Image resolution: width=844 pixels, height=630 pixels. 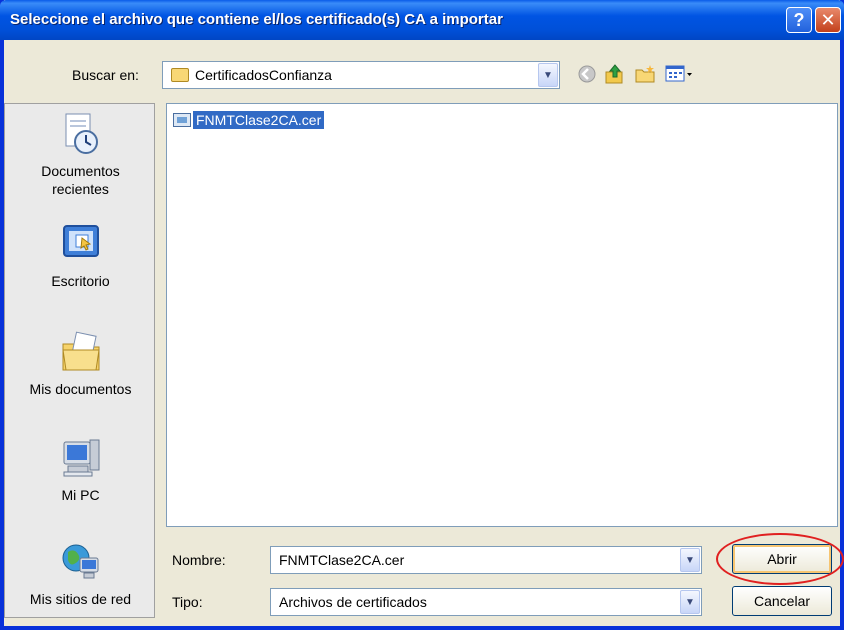 I want to click on help-button: ?, so click(x=799, y=20).